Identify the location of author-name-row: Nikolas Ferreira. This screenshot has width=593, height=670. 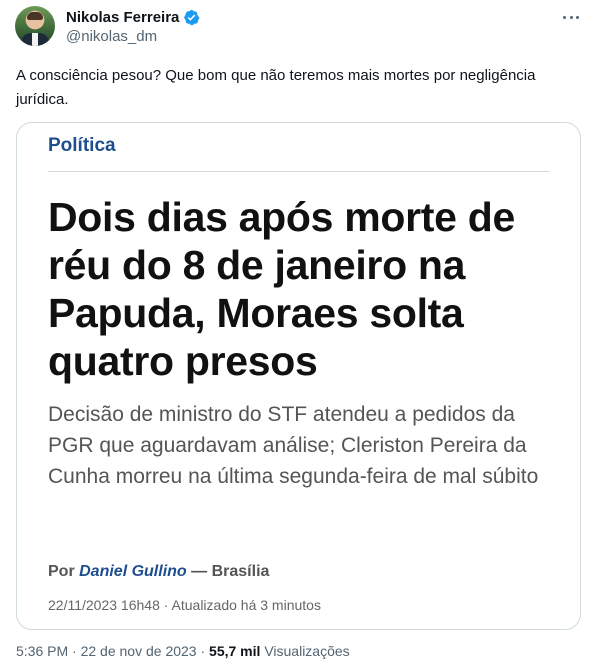
(133, 17).